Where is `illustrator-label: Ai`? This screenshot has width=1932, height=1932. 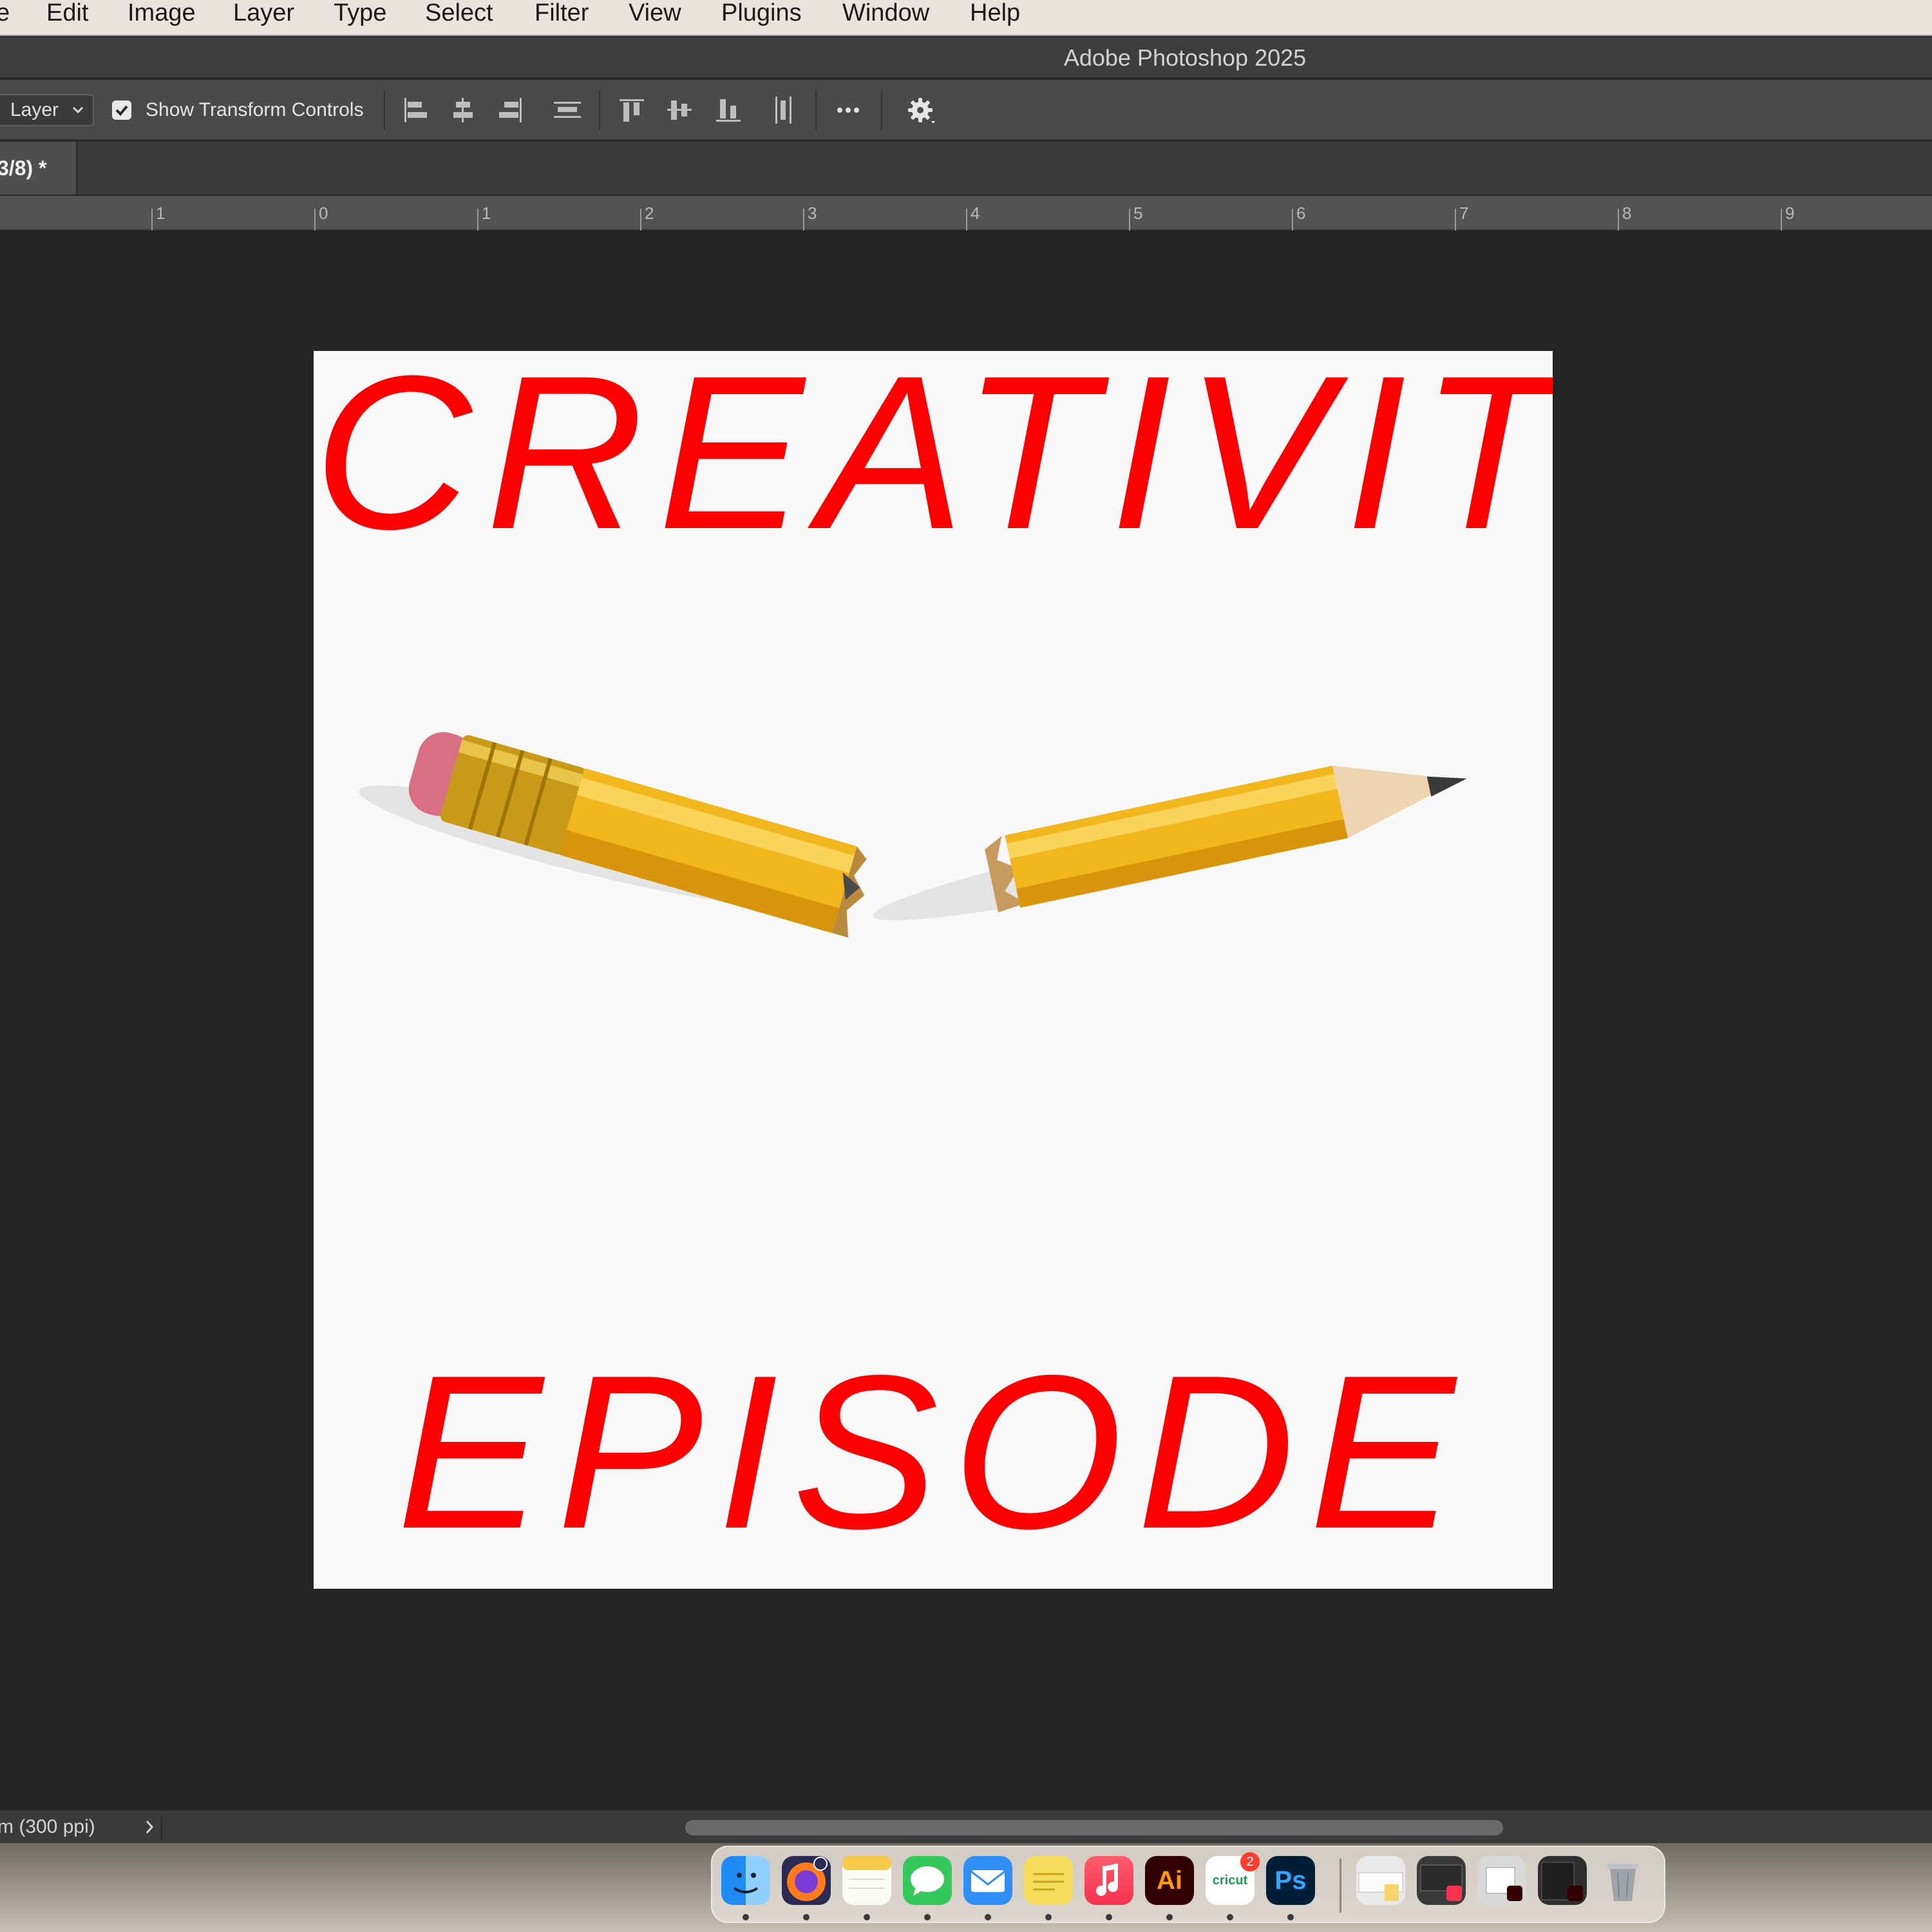 illustrator-label: Ai is located at coordinates (1169, 1880).